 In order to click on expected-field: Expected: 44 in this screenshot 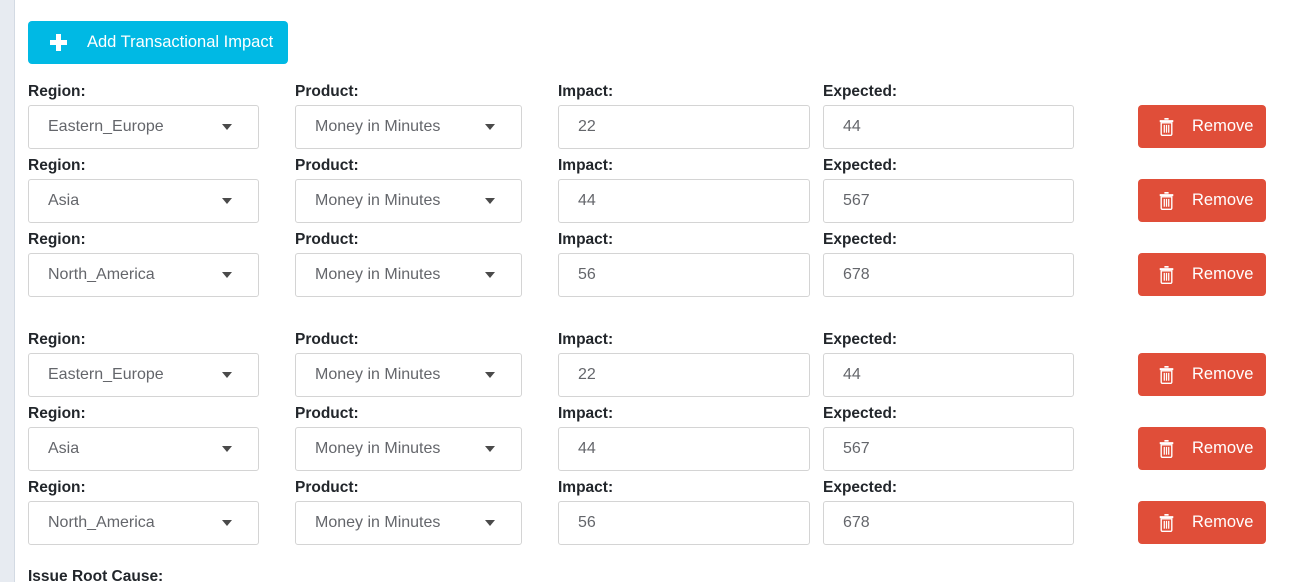, I will do `click(948, 116)`.